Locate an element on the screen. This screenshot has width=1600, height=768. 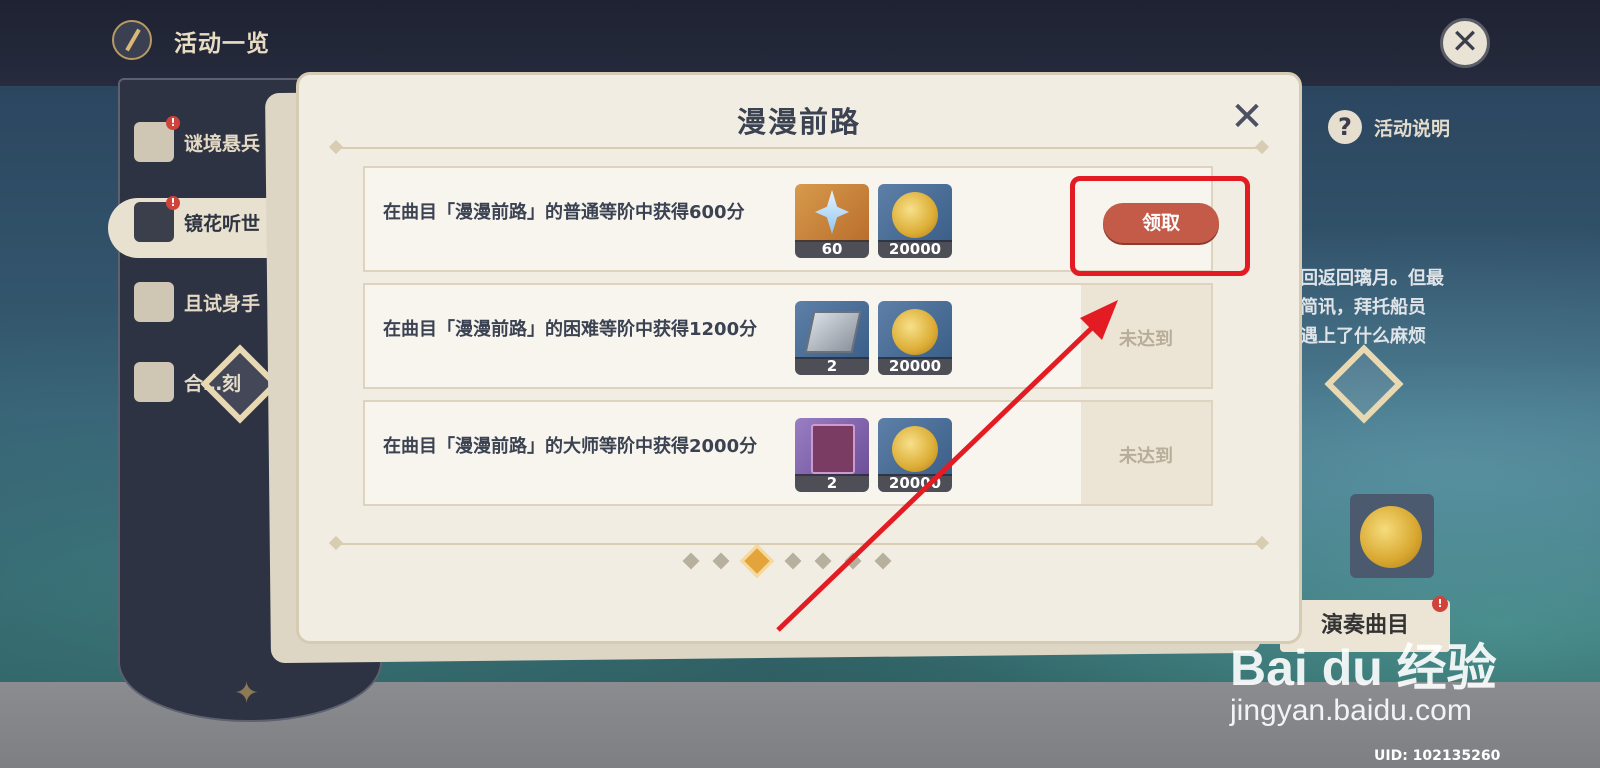
baidu-watermark-logo: Bai du 经验 is located at coordinates (1363, 668).